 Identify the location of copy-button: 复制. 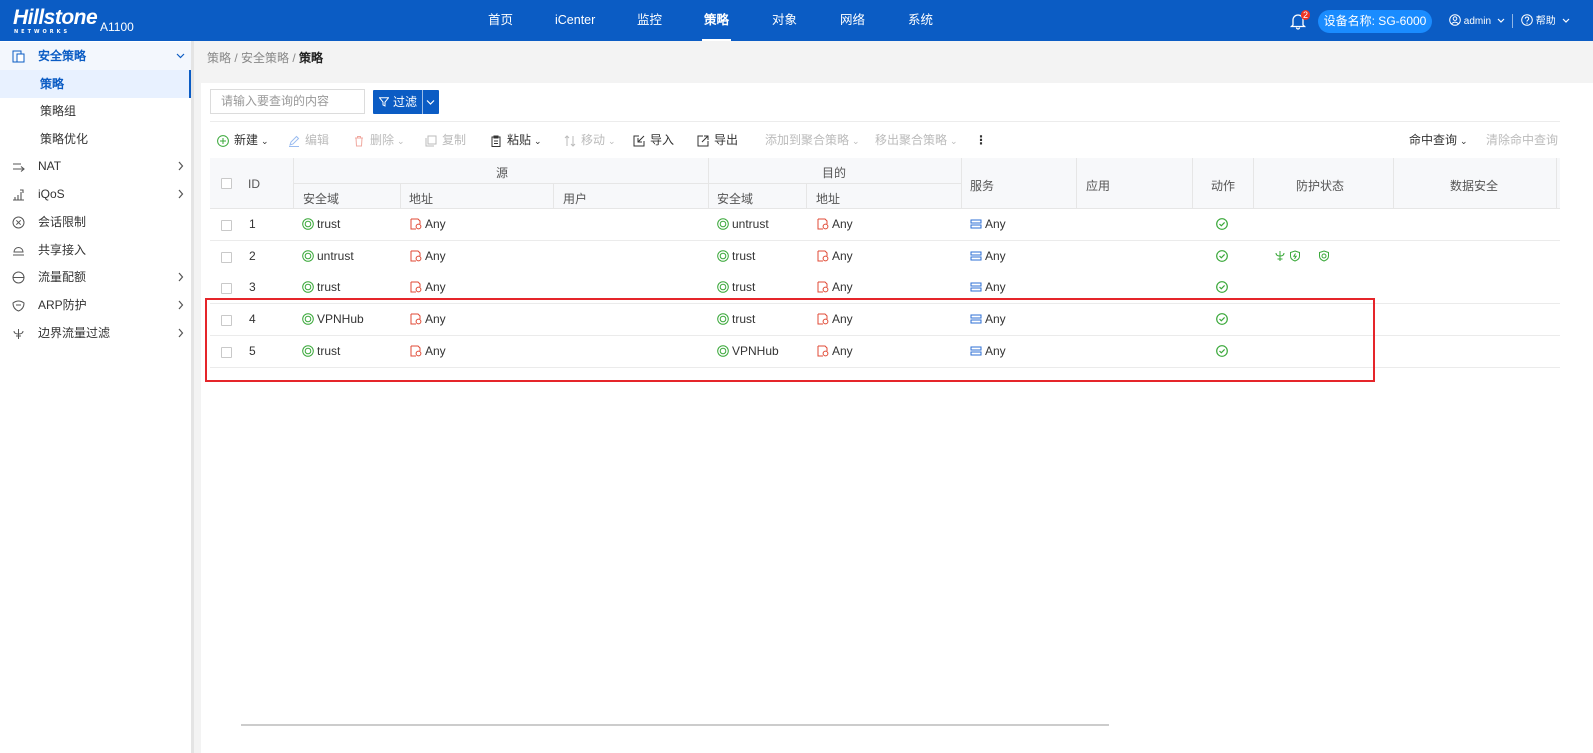
(445, 140).